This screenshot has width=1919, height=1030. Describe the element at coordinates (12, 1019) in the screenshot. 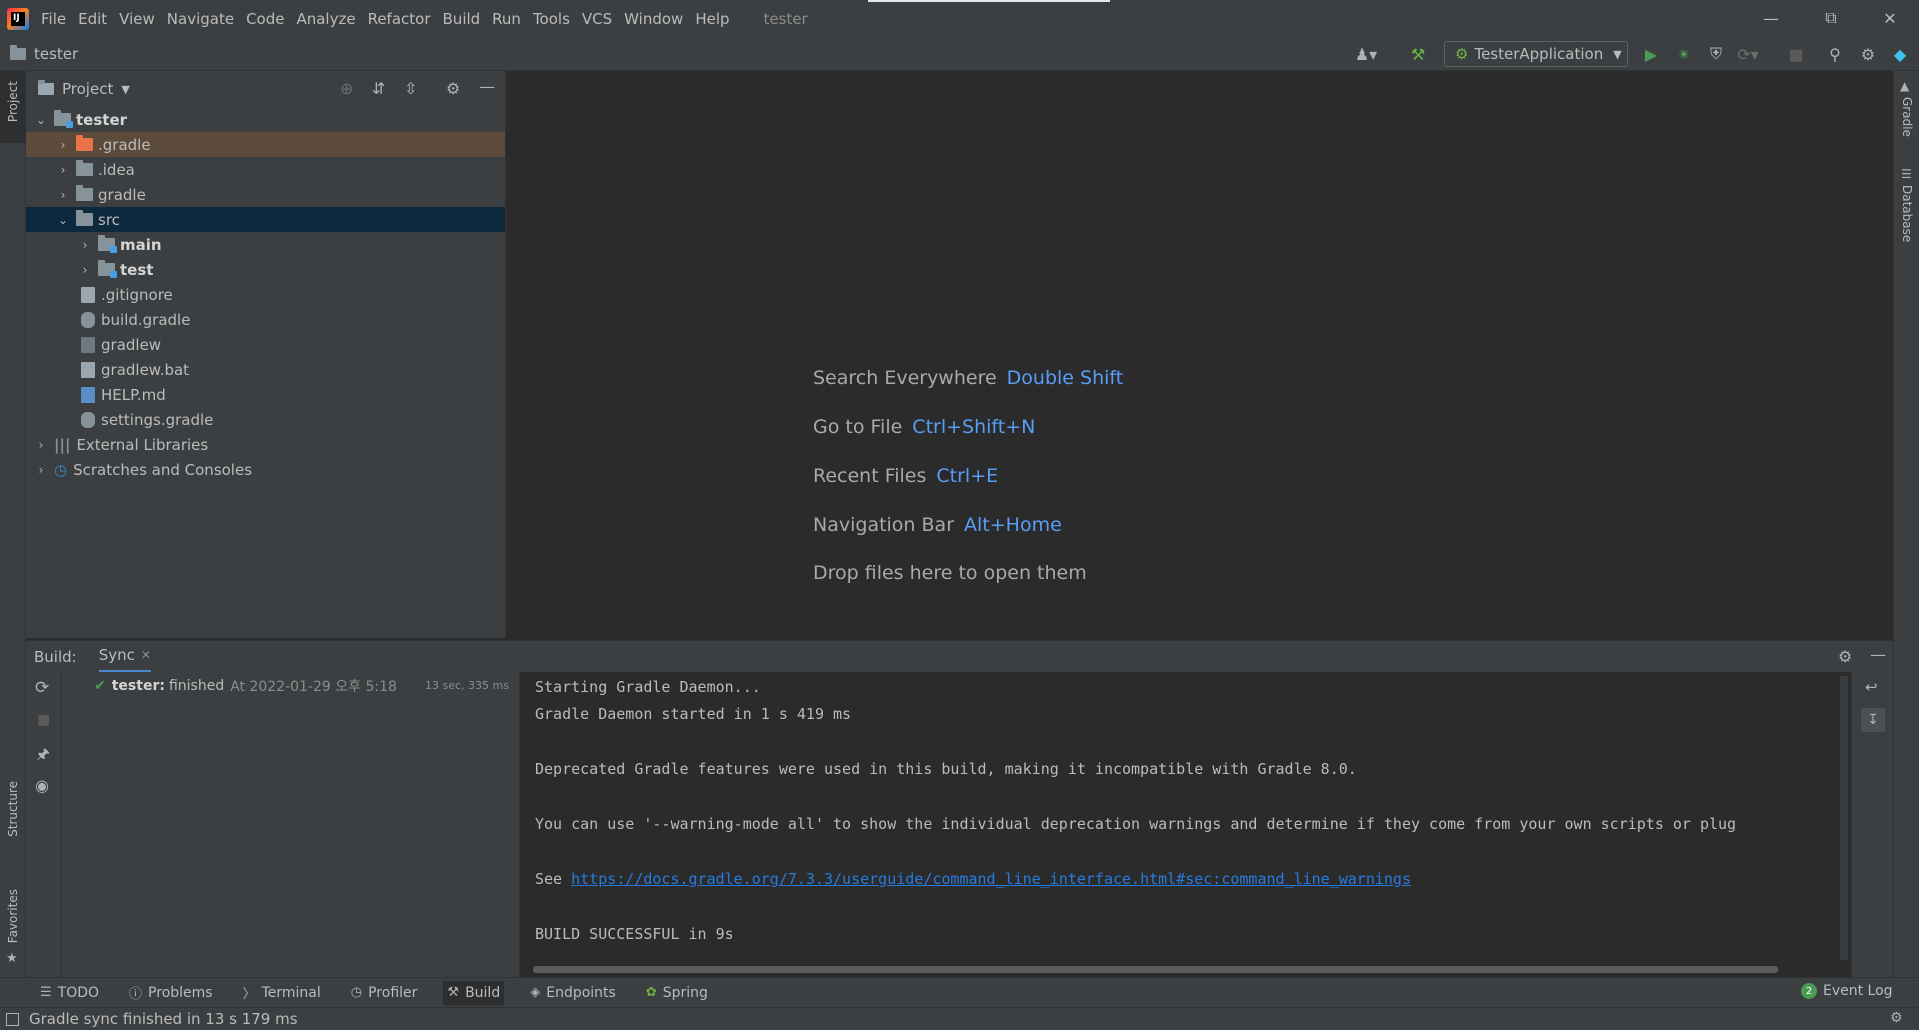

I see `toggle-tool-windows-icon` at that location.